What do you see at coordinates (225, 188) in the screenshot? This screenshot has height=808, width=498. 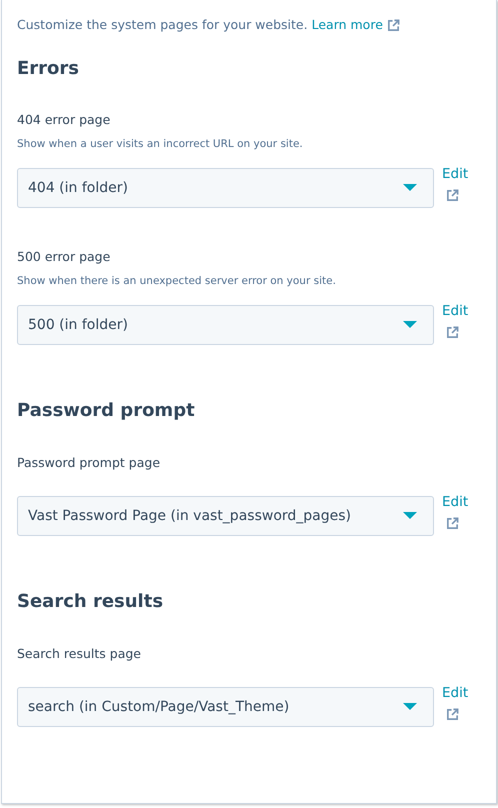 I see `page-dropdown: 404 (in folder)` at bounding box center [225, 188].